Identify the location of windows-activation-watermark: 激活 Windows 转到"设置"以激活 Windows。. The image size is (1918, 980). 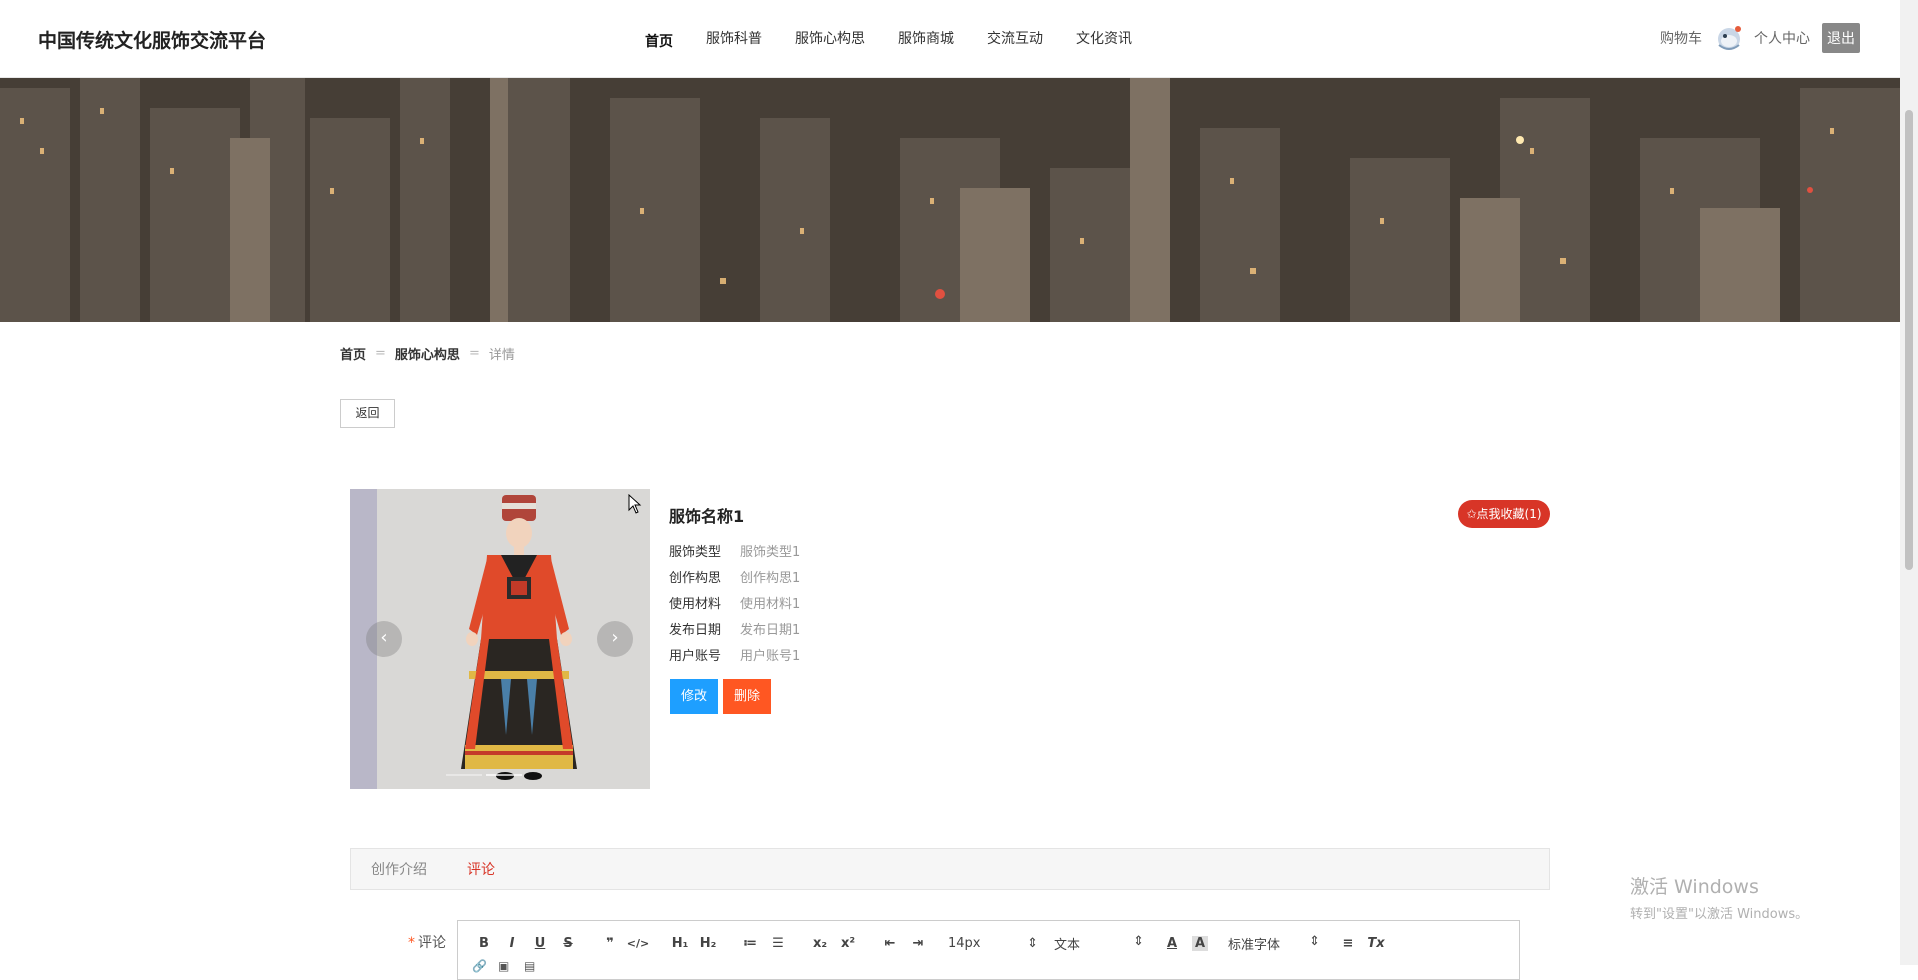
(1719, 897).